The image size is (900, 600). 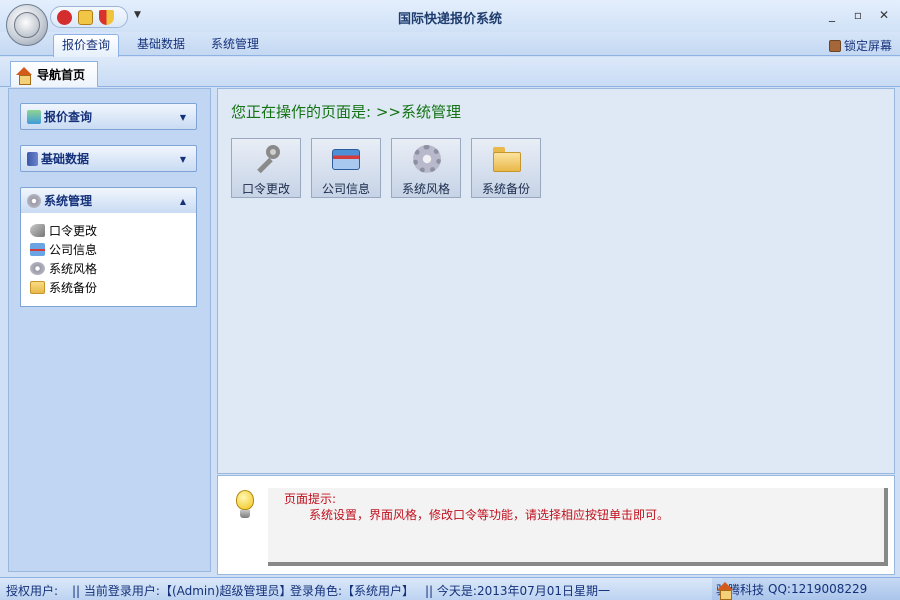 What do you see at coordinates (108, 249) in the screenshot?
I see `sidebar-item-company-info: 公司信息` at bounding box center [108, 249].